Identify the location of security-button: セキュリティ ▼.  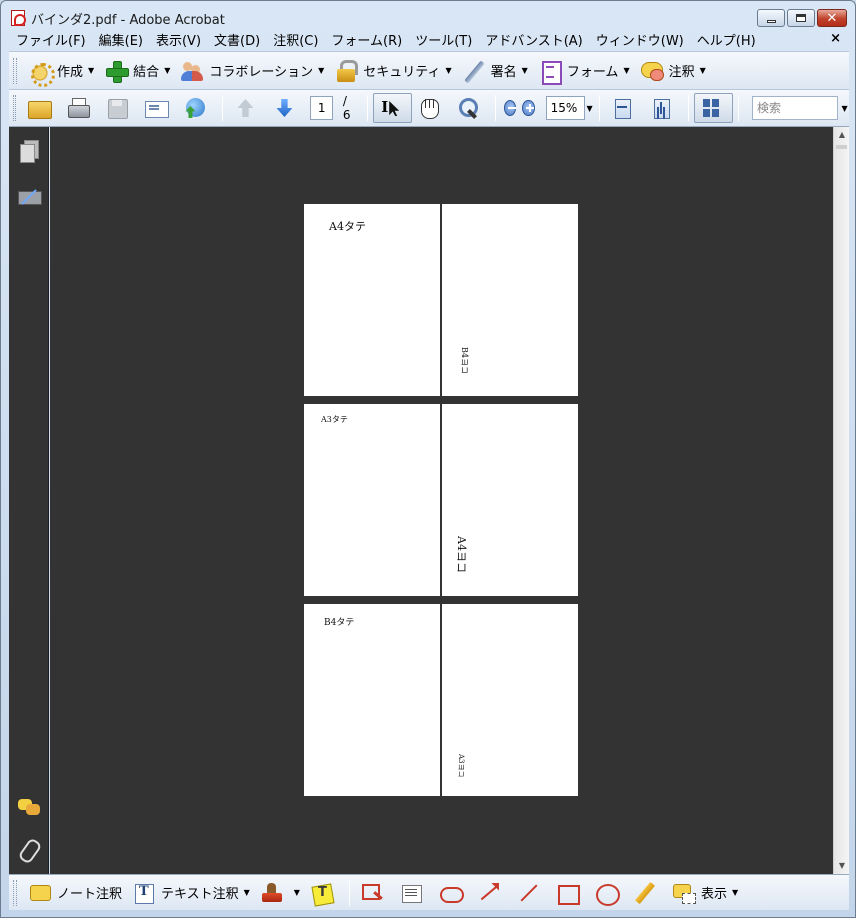
(392, 71).